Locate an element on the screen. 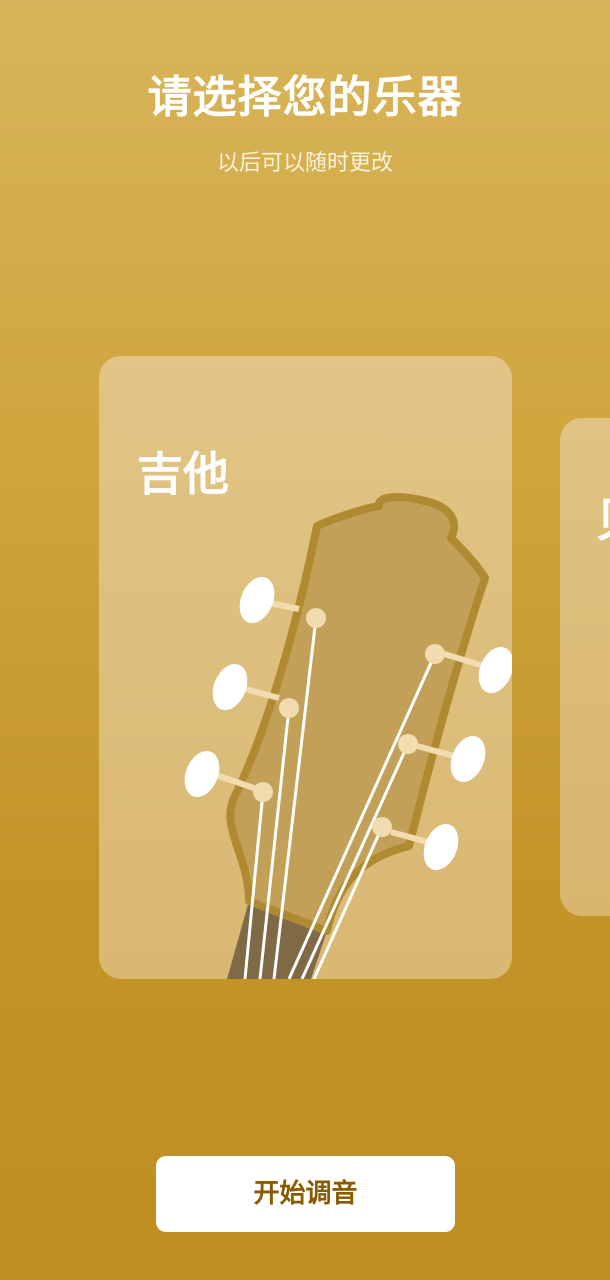 The image size is (610, 1280). instrument-card-next: 贝 is located at coordinates (585, 667).